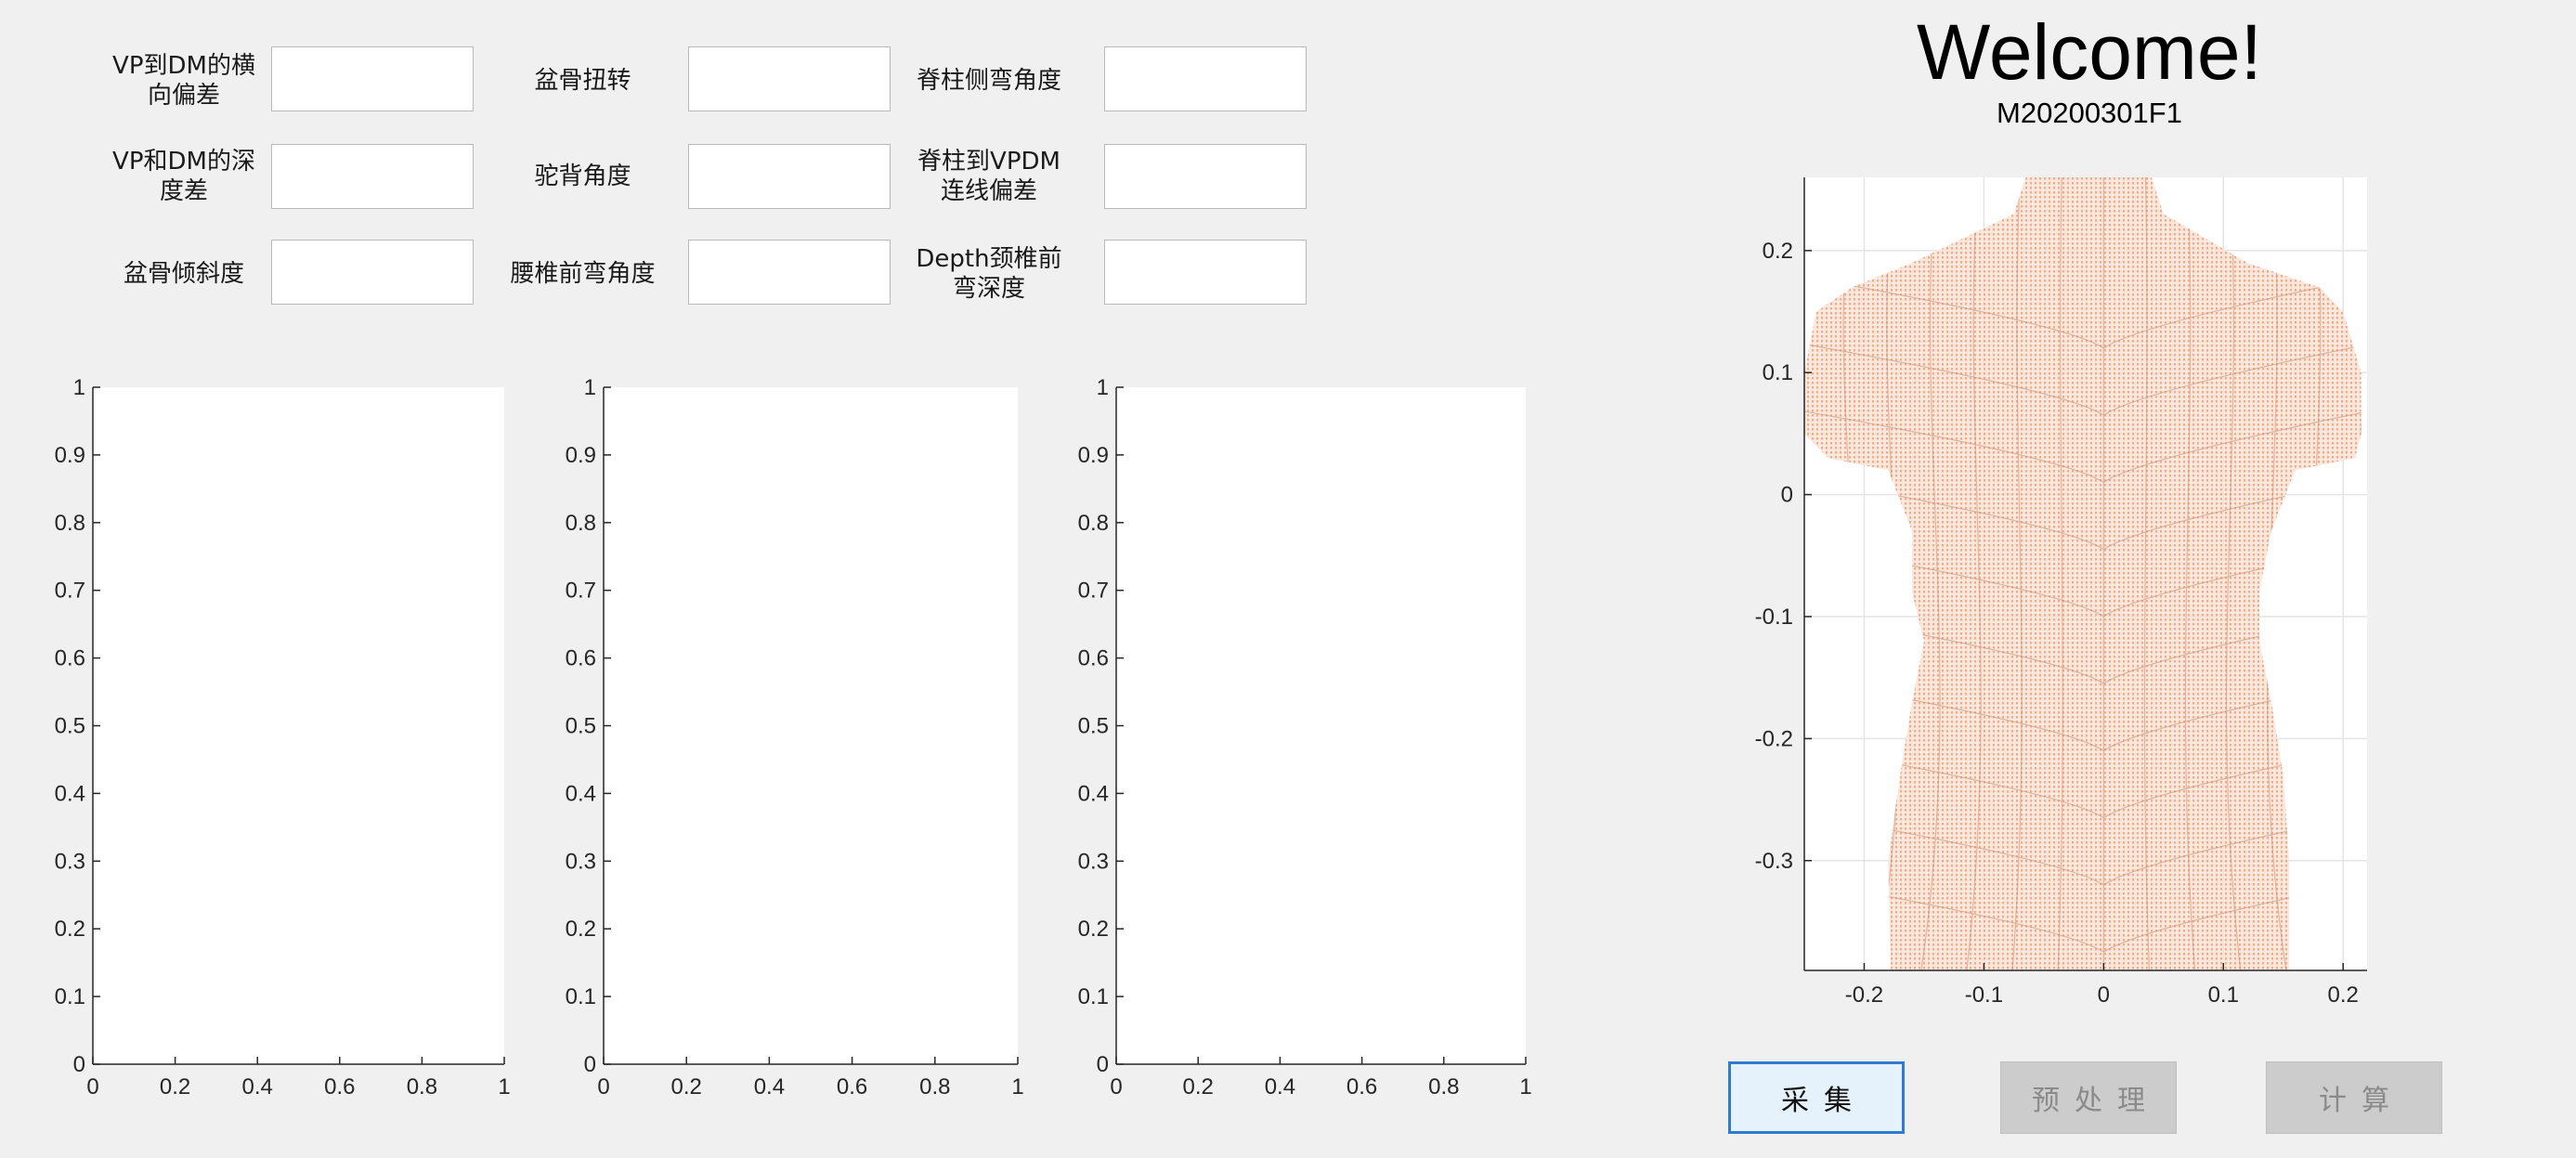 This screenshot has width=2576, height=1158. I want to click on empty-axes-1-ytick-label: 0.7, so click(70, 591).